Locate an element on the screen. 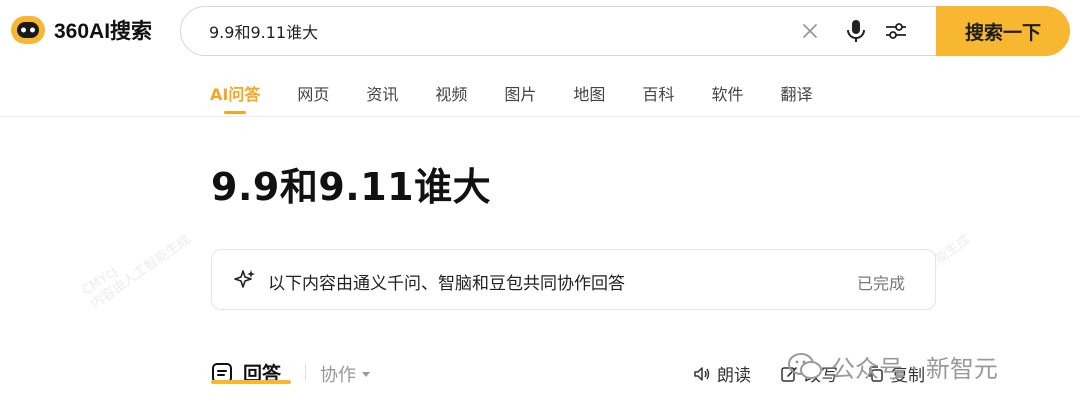 This screenshot has width=1080, height=411. collab-dropdown: 协作 is located at coordinates (345, 374).